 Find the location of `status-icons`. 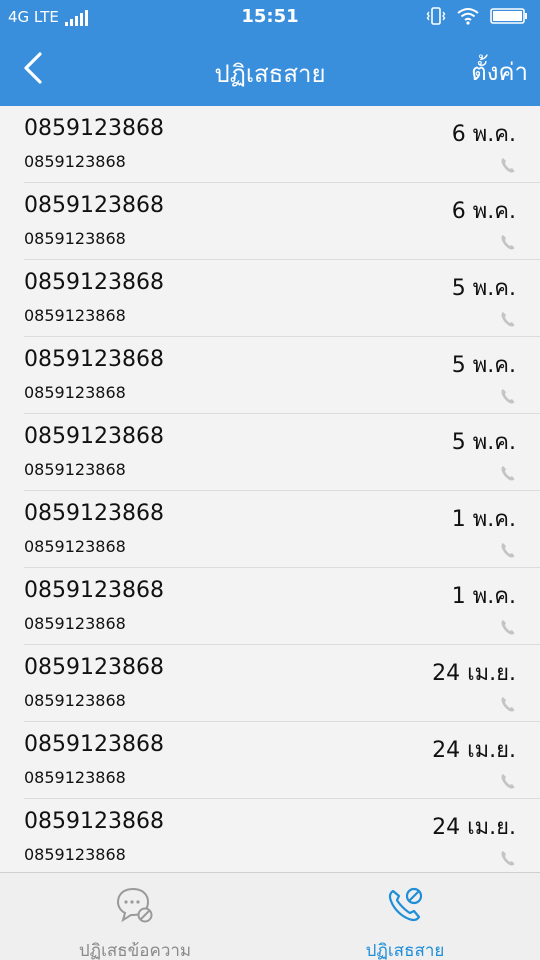

status-icons is located at coordinates (477, 16).